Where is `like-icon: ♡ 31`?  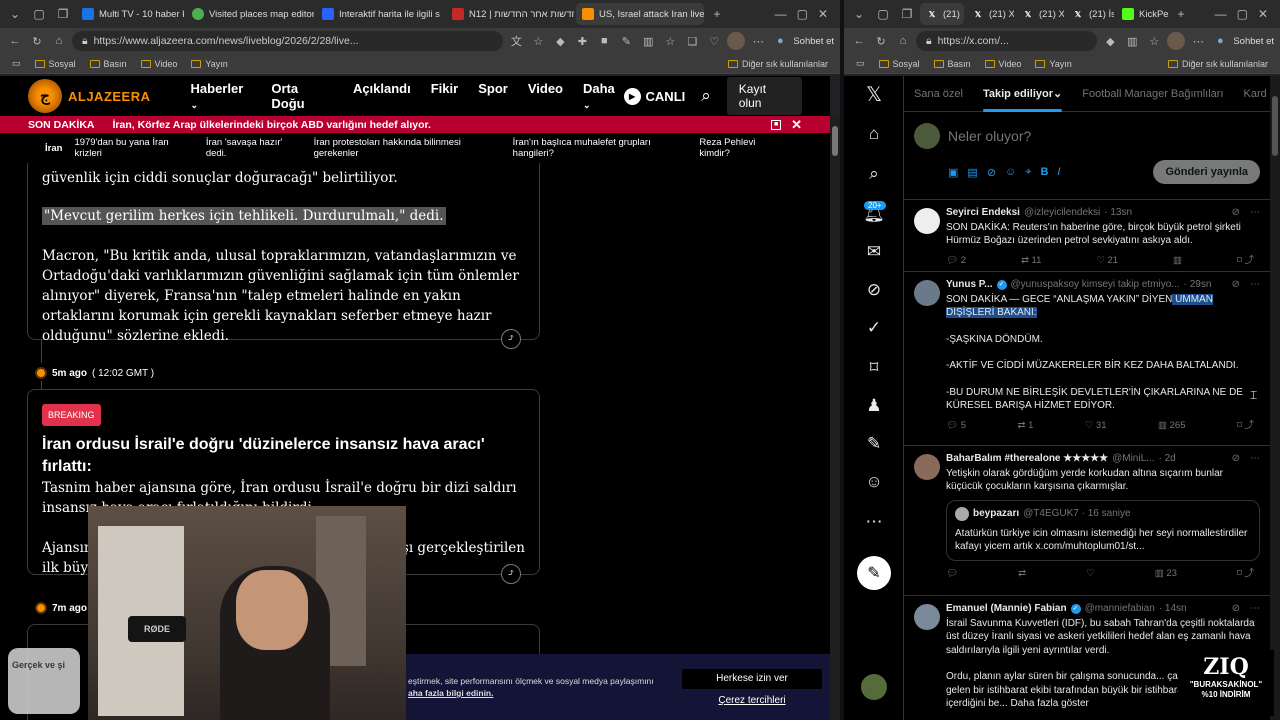 like-icon: ♡ 31 is located at coordinates (1096, 426).